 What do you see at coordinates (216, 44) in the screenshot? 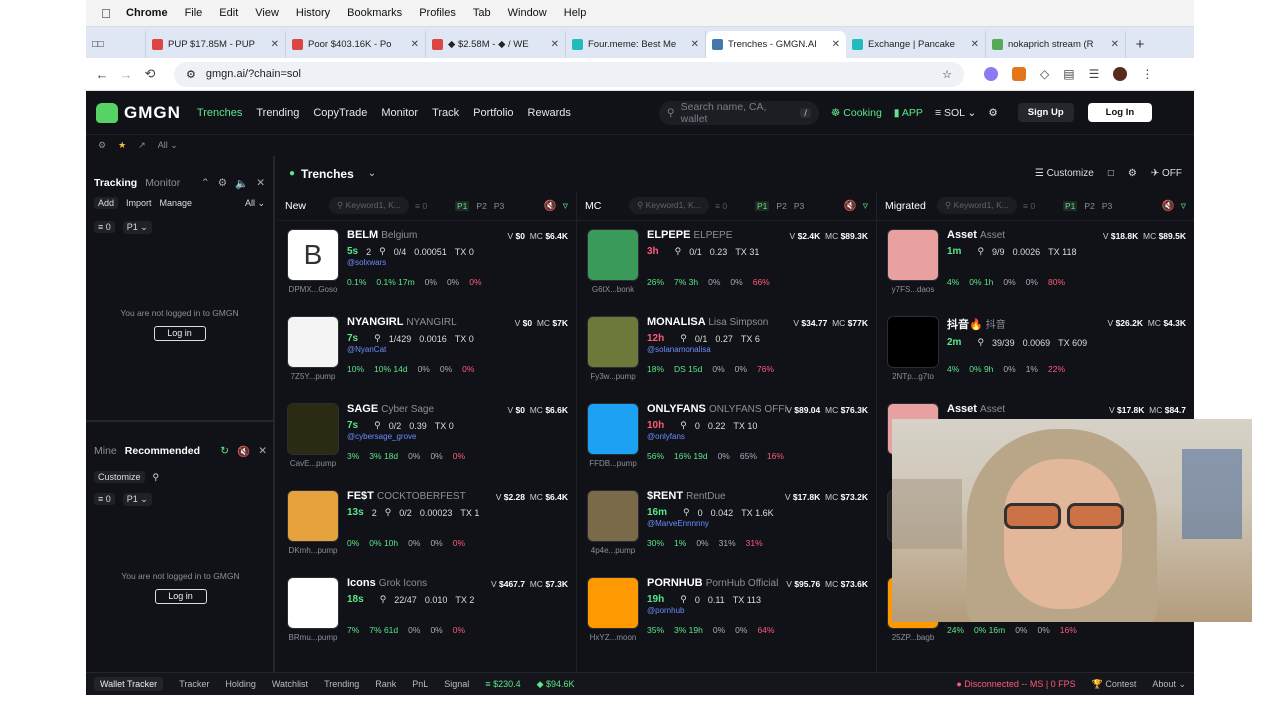
I see `browser-tab: PUP $17.85M - PUP ✕` at bounding box center [216, 44].